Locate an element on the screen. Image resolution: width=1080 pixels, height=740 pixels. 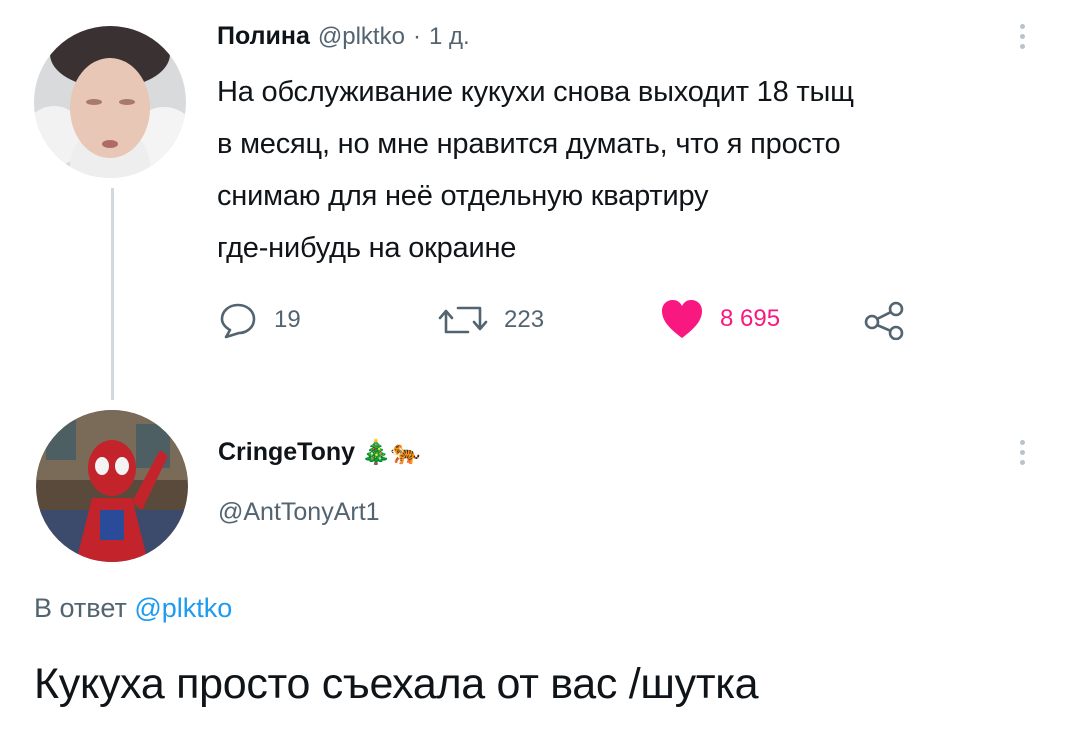
tweet-text-line: где-нибудь на окраине is located at coordinates (367, 248).